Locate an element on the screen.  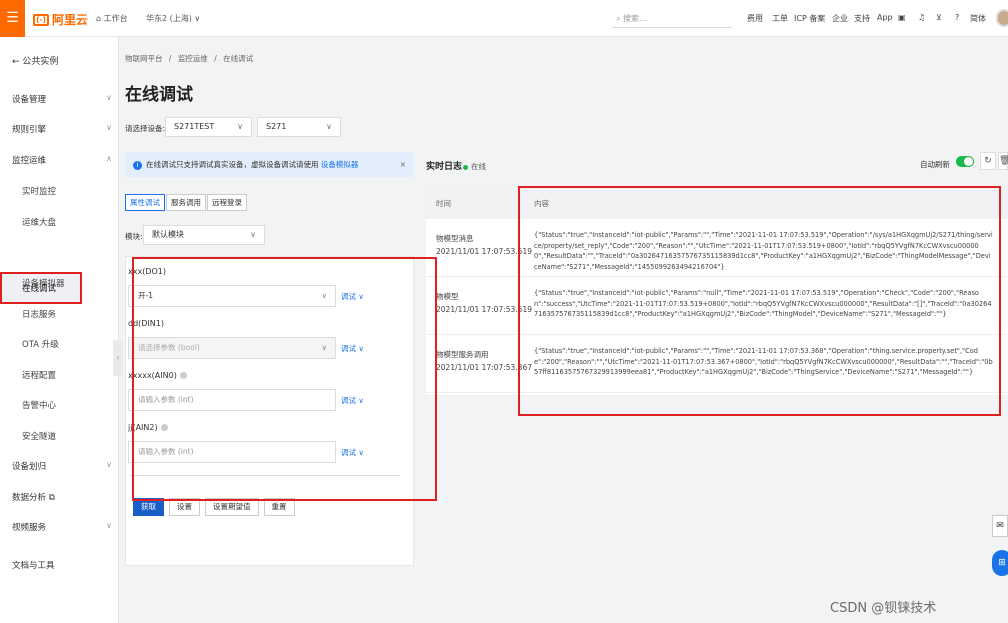
product-select: S271TEST ∨ is located at coordinates (208, 127).